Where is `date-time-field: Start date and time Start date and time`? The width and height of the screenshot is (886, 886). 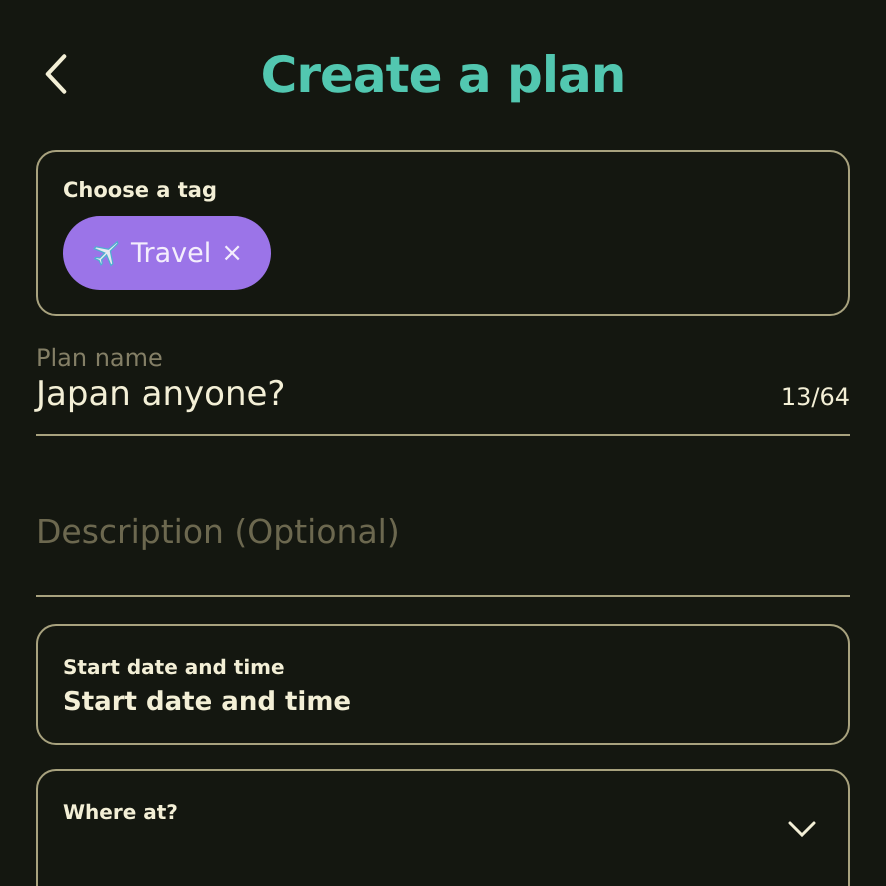
date-time-field: Start date and time Start date and time is located at coordinates (443, 684).